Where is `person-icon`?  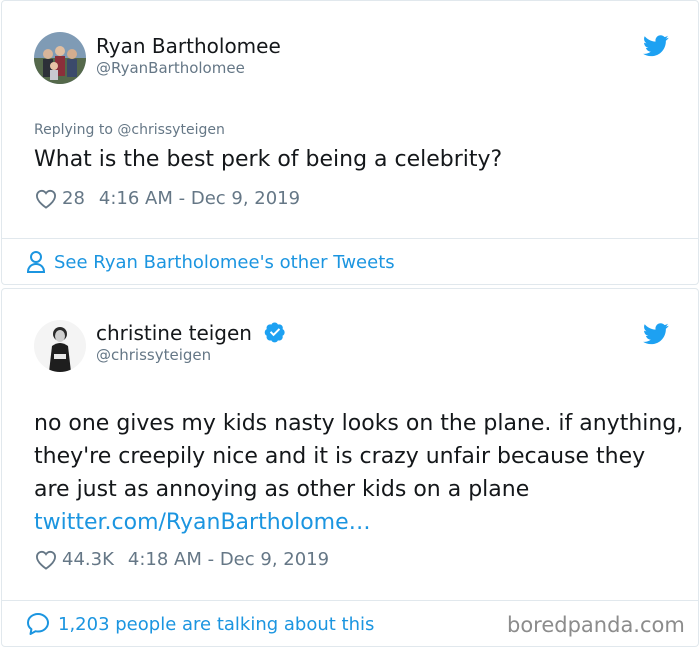 person-icon is located at coordinates (36, 262).